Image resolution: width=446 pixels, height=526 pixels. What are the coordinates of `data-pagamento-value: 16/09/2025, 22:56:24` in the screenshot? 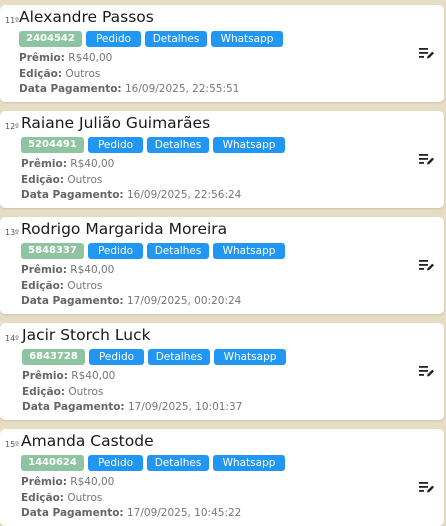 It's located at (184, 195).